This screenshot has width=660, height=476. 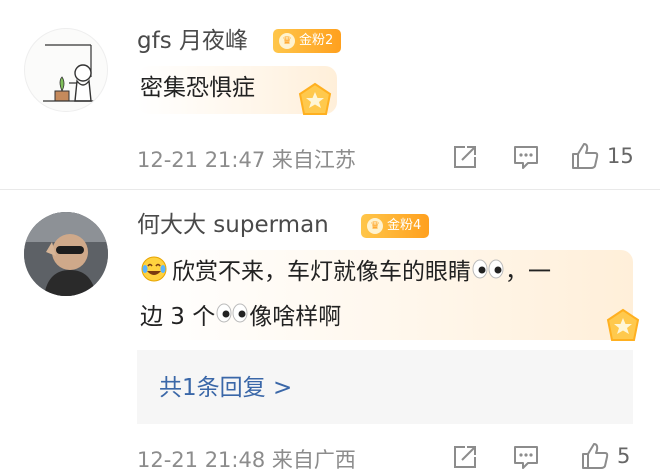 What do you see at coordinates (295, 316) in the screenshot?
I see `comment-text-part-4: 像啥样啊` at bounding box center [295, 316].